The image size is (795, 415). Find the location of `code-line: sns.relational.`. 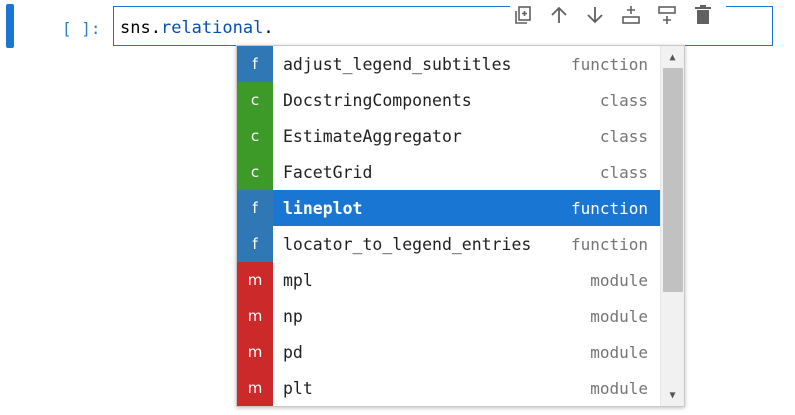

code-line: sns.relational. is located at coordinates (197, 28).